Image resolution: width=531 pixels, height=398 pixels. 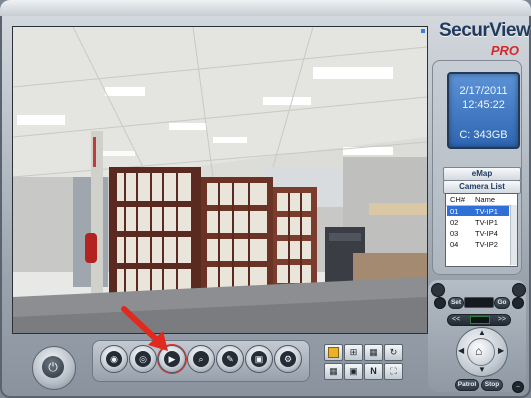 What do you see at coordinates (454, 233) in the screenshot?
I see `channel-number: 03` at bounding box center [454, 233].